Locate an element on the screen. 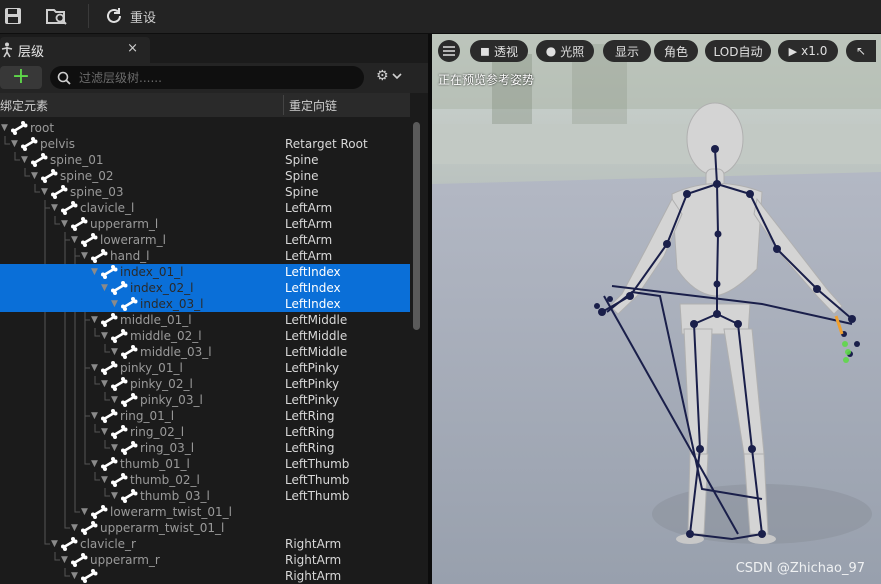  tab-hierarchy: 层级 × is located at coordinates (75, 50).